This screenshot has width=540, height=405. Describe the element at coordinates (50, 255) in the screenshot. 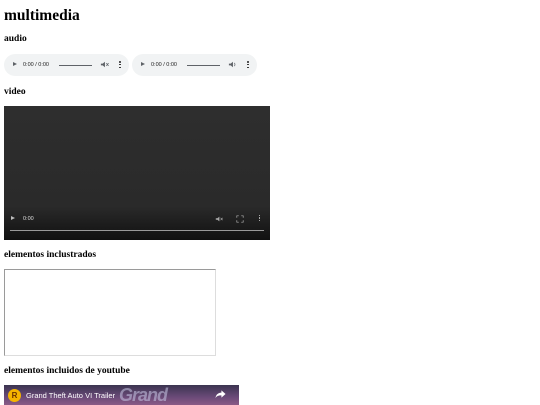

I see `embedded-heading: elementos inclustrados` at that location.